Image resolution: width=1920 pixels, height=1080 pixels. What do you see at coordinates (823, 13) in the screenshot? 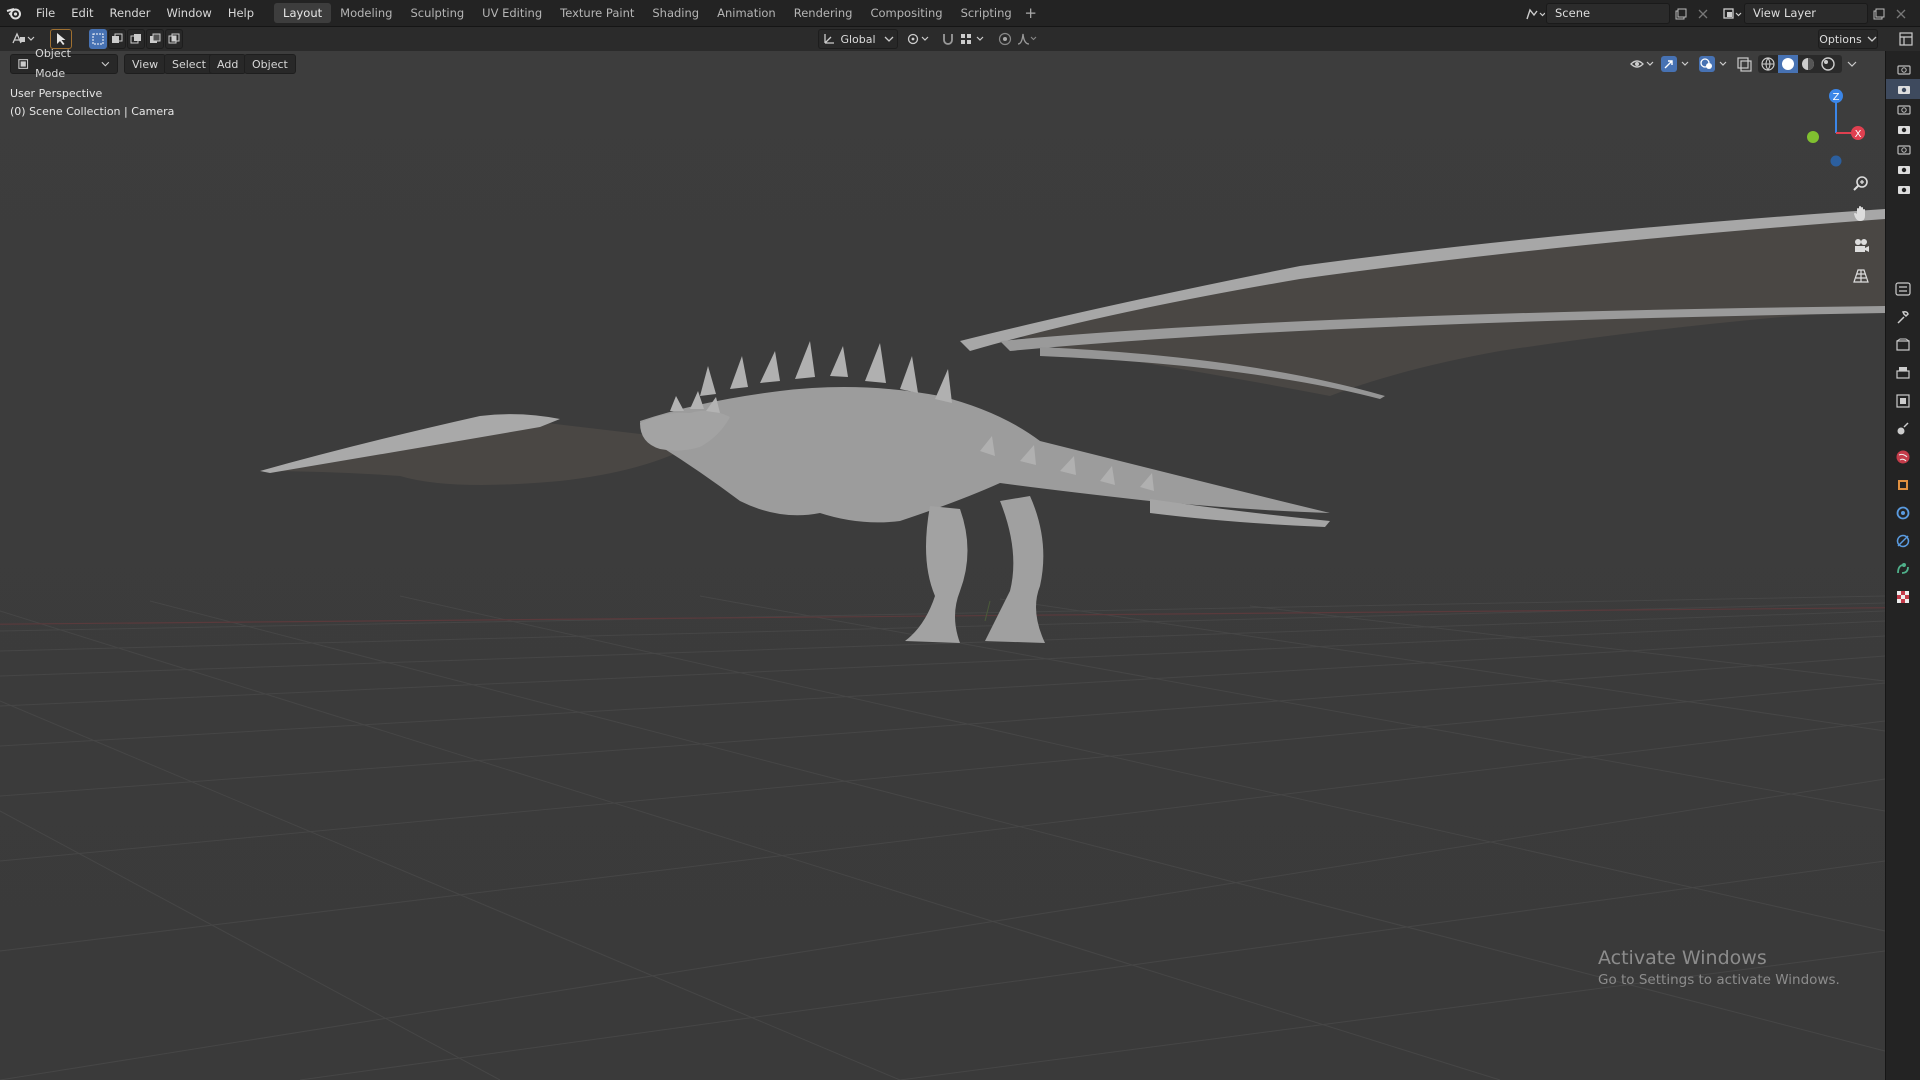
I see `tab-rendering: Rendering` at bounding box center [823, 13].